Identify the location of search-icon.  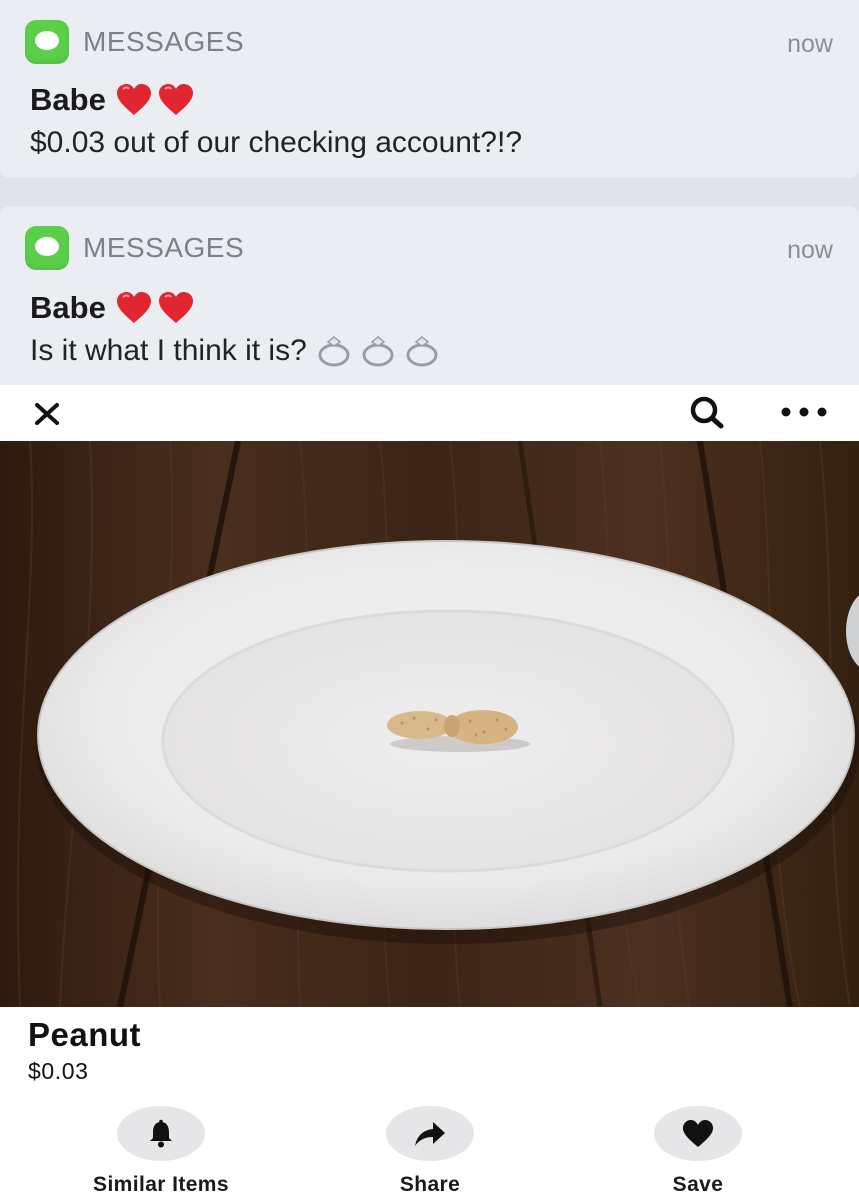
(707, 412).